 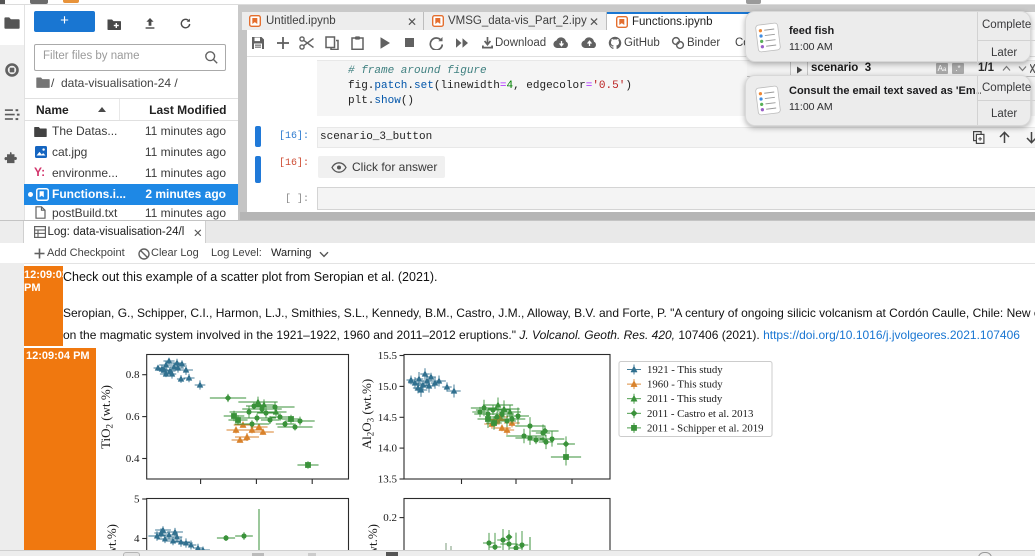 What do you see at coordinates (685, 370) in the screenshot?
I see `svg-text: 1921 - This study` at bounding box center [685, 370].